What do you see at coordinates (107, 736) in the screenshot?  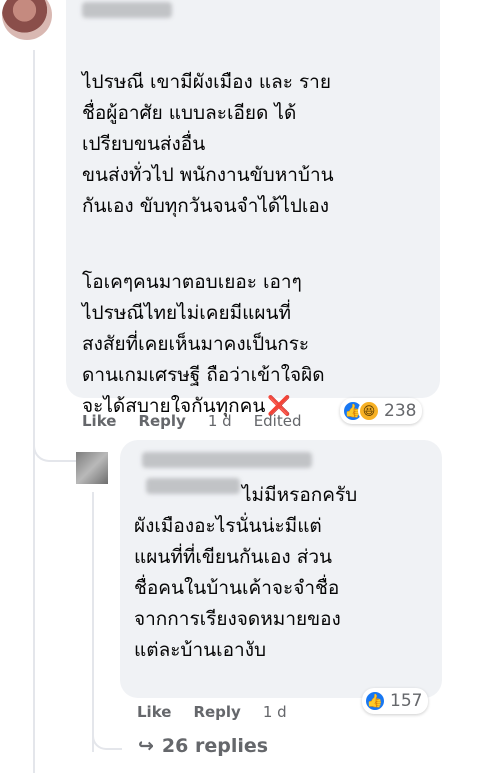 I see `reply-thread-connector` at bounding box center [107, 736].